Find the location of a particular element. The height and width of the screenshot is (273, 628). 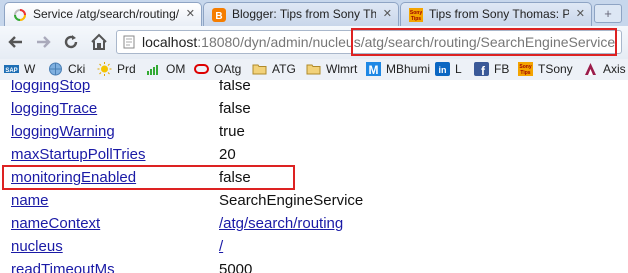

table-row: readTimeoutMs 5000 is located at coordinates (314, 266).